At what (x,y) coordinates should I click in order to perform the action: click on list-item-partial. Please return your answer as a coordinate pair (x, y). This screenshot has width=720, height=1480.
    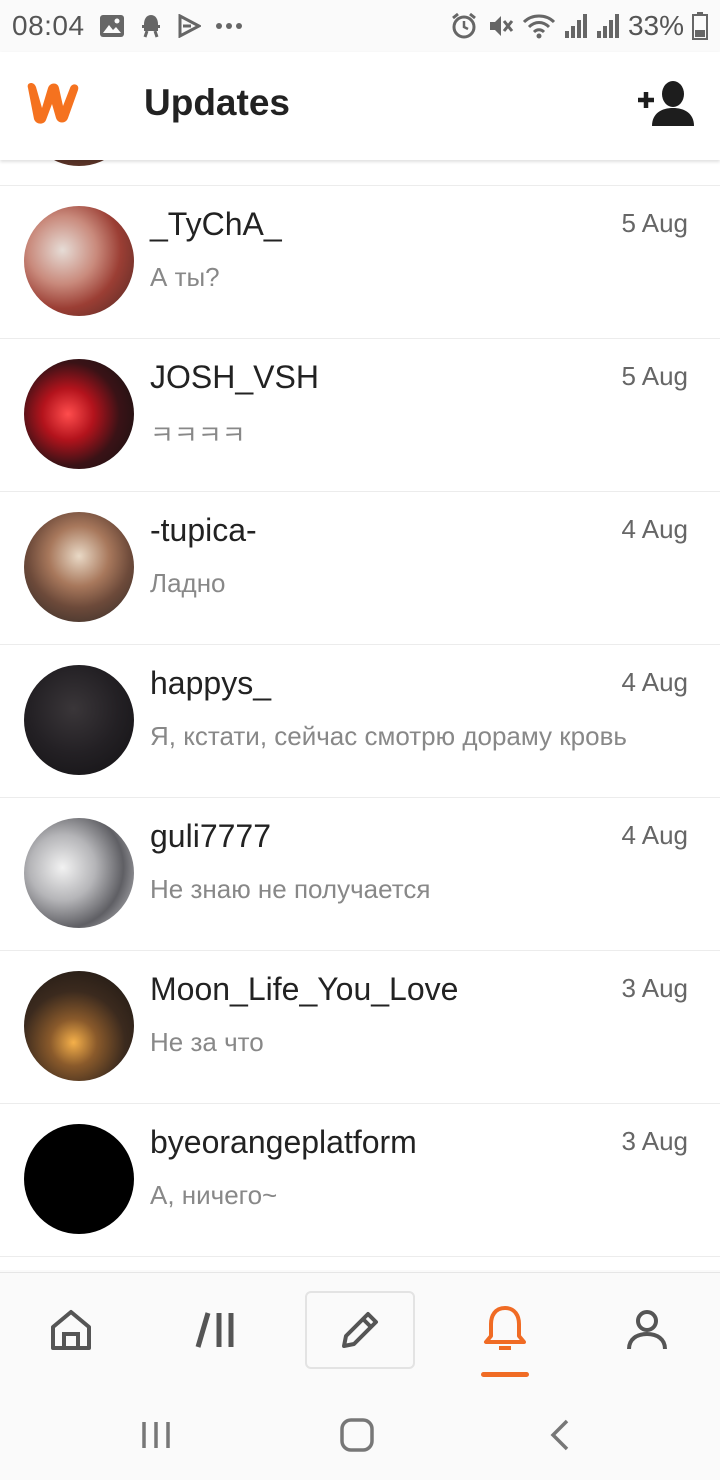
    Looking at the image, I should click on (360, 173).